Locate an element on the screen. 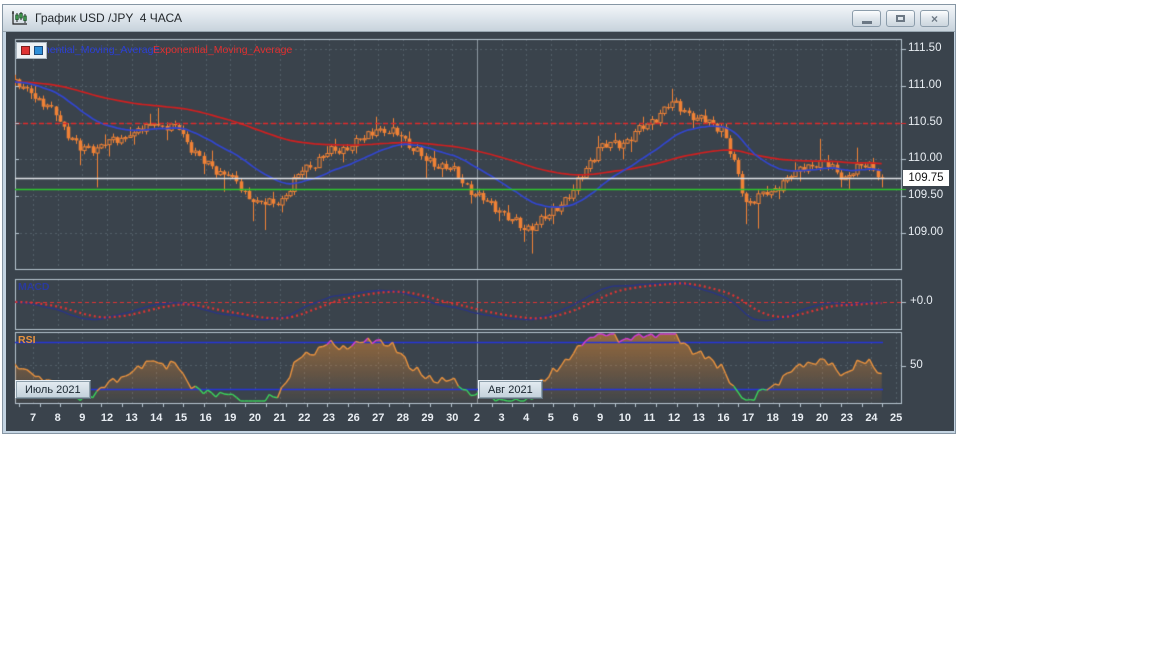 The height and width of the screenshot is (648, 1152). time-axis-label: 26 is located at coordinates (353, 418).